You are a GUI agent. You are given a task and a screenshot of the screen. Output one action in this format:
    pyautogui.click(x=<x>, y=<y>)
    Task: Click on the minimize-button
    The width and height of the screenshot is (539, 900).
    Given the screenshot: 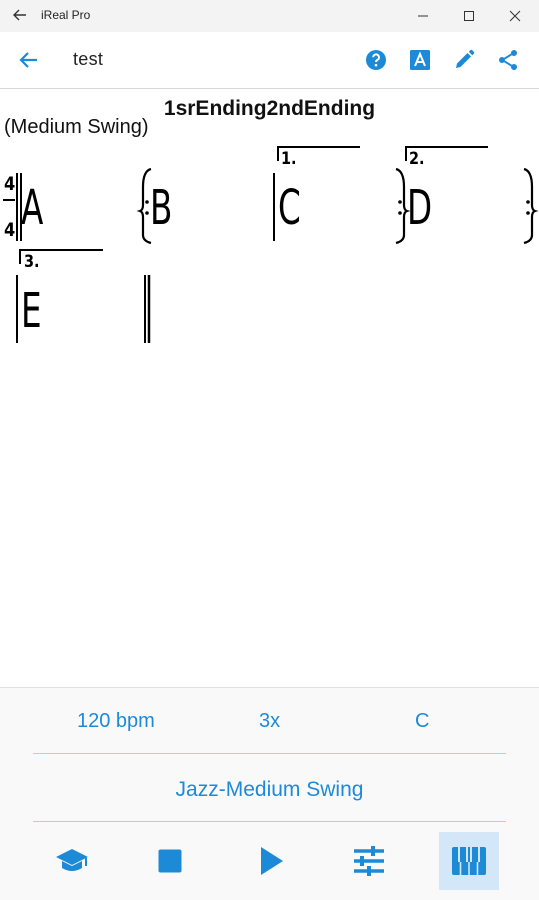 What is the action you would take?
    pyautogui.click(x=423, y=16)
    